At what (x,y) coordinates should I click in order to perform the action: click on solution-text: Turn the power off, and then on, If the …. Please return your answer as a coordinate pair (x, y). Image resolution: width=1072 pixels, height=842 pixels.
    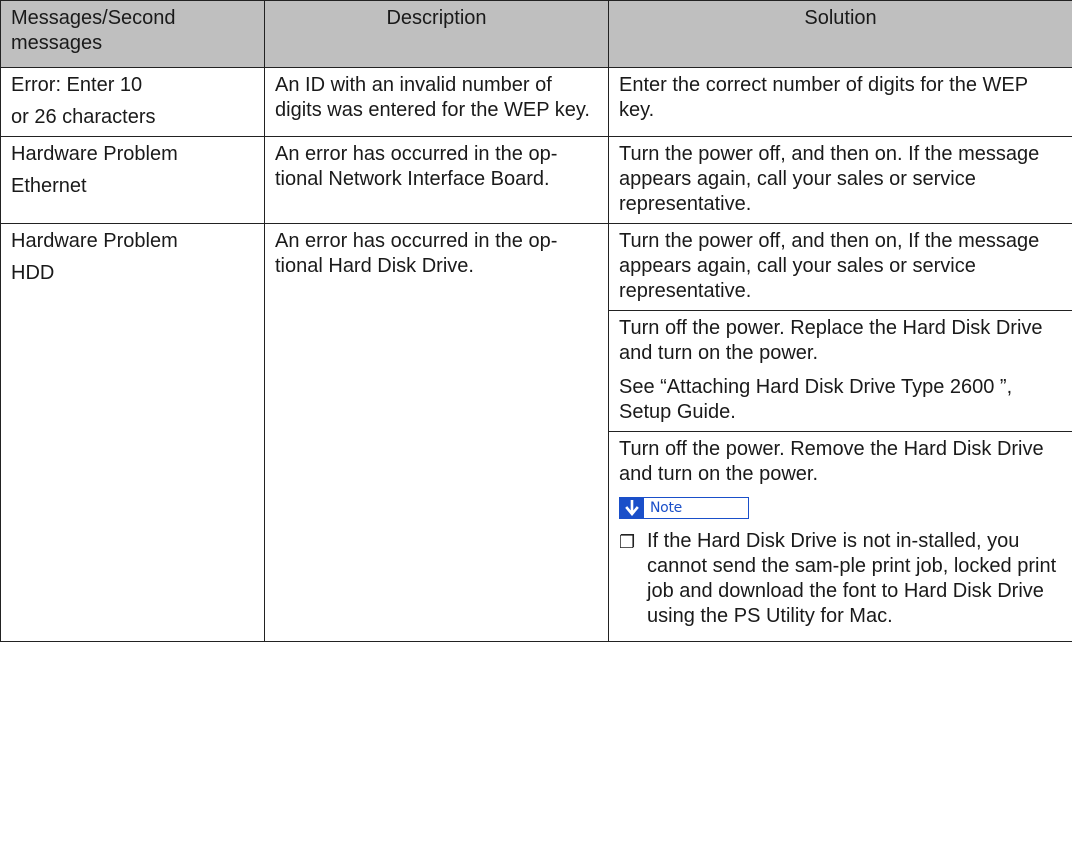
    Looking at the image, I should click on (829, 266).